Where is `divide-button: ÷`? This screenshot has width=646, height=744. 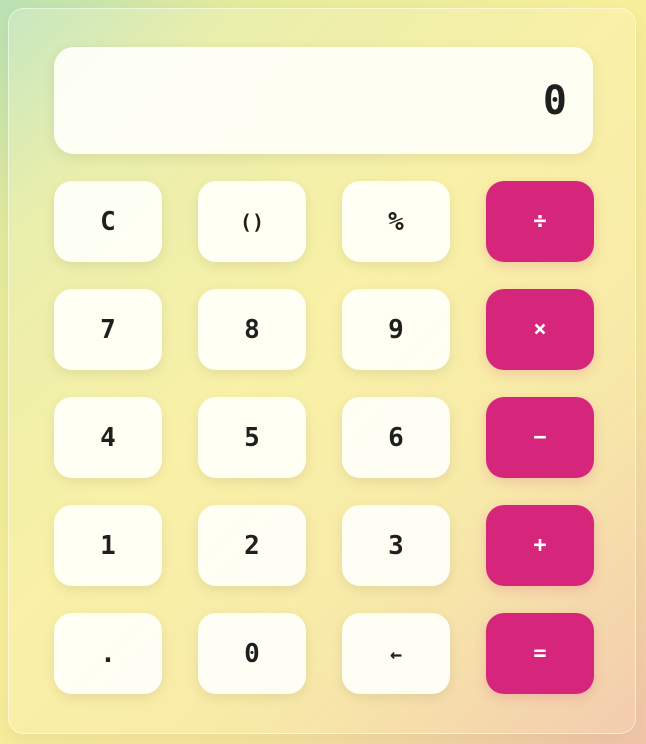 divide-button: ÷ is located at coordinates (540, 221).